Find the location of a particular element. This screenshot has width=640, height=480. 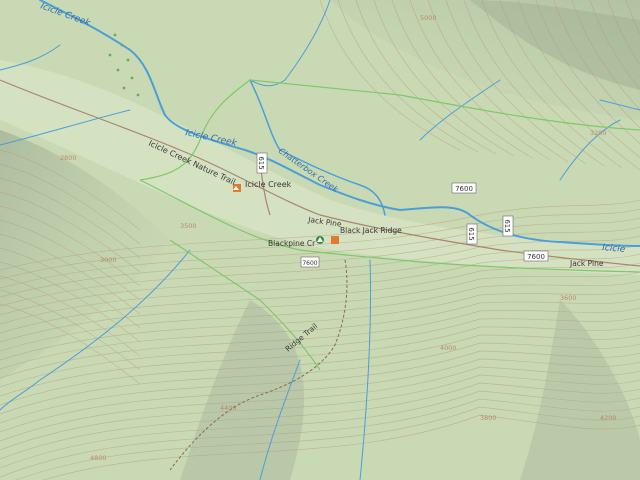

shield-615-b-label: 615 is located at coordinates (471, 233).